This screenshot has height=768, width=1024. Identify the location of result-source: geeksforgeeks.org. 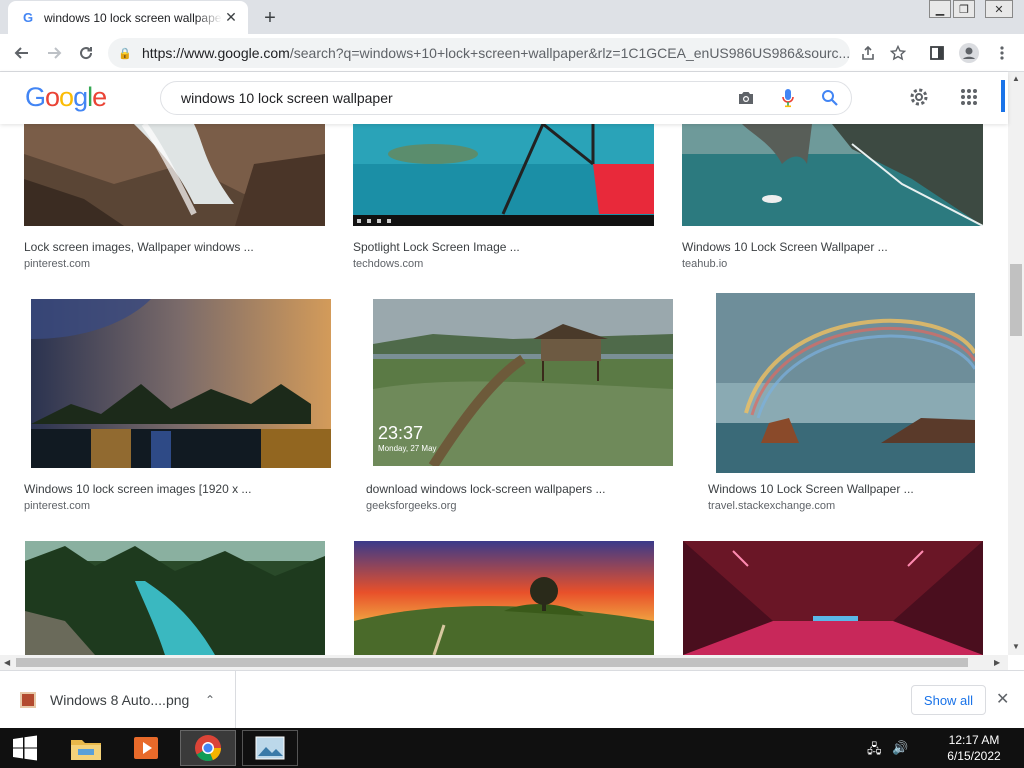
(411, 506).